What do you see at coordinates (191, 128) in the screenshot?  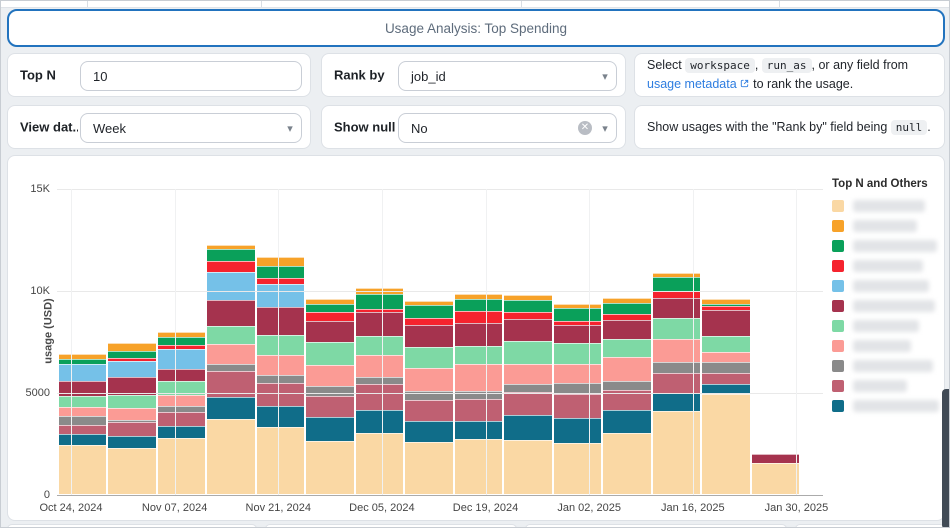 I see `view-data-select: Week ▾` at bounding box center [191, 128].